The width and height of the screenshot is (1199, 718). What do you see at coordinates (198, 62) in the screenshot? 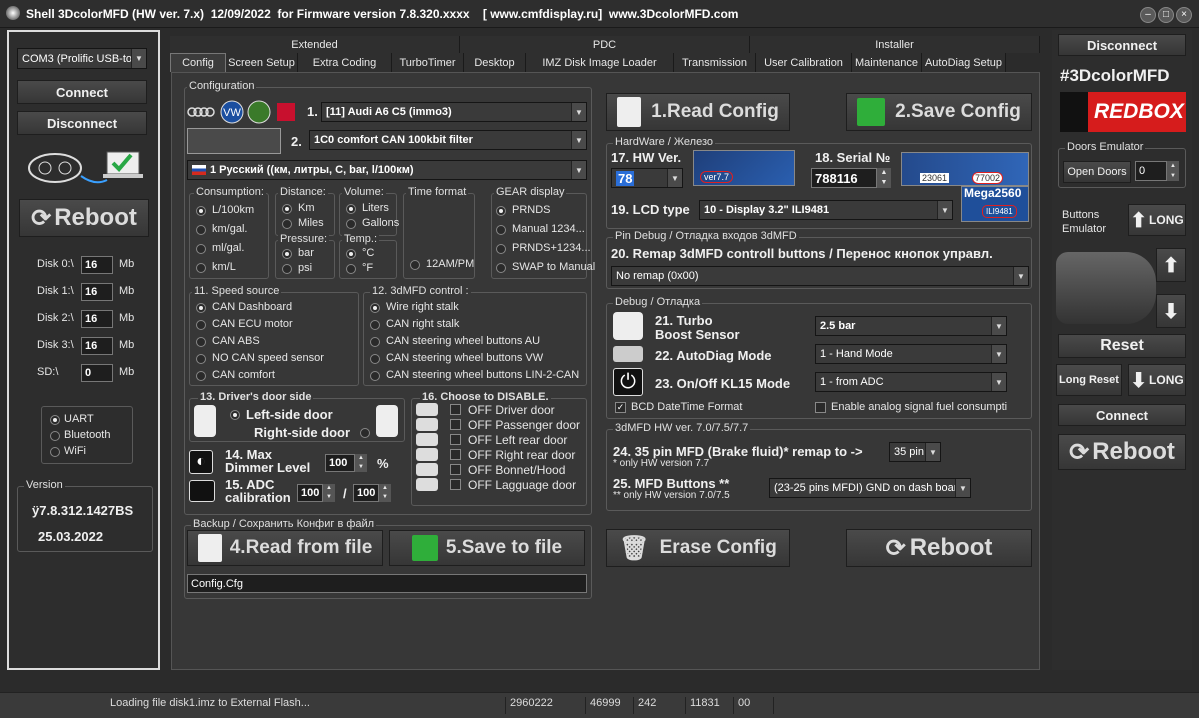
I see `tab-config: Config` at bounding box center [198, 62].